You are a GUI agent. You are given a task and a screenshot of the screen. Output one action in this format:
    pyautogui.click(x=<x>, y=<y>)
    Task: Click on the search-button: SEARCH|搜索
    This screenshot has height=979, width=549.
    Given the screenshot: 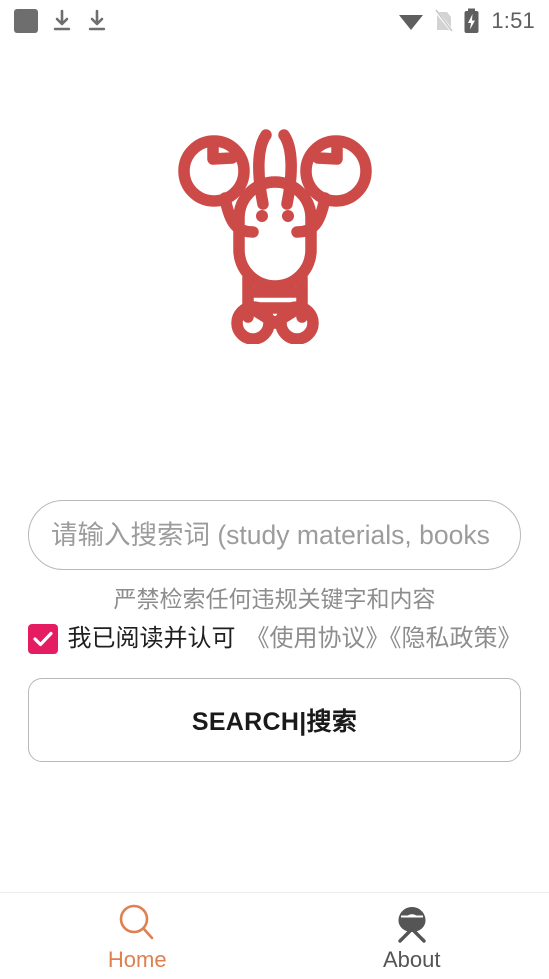 What is the action you would take?
    pyautogui.click(x=274, y=720)
    